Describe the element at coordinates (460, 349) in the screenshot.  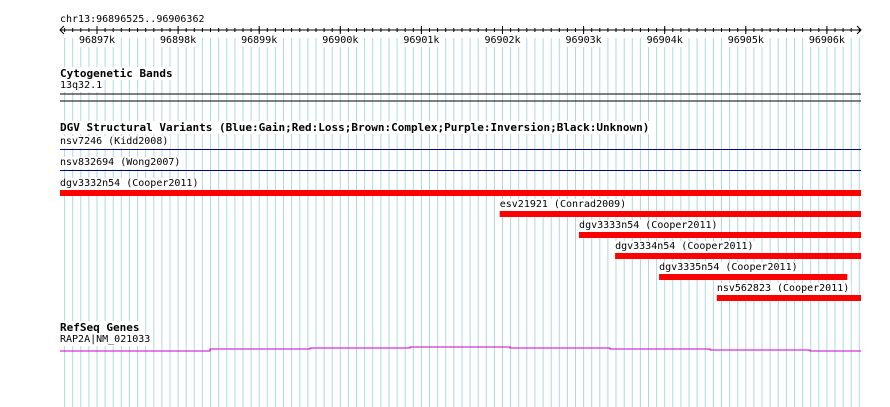
I see `gene-feature-line` at that location.